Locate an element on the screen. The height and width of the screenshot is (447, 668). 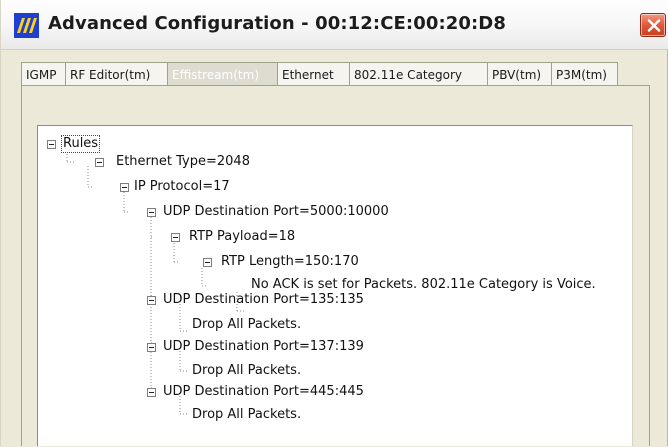
tree-node-udp-port-445: UDP Destination Port=445:445 is located at coordinates (263, 392).